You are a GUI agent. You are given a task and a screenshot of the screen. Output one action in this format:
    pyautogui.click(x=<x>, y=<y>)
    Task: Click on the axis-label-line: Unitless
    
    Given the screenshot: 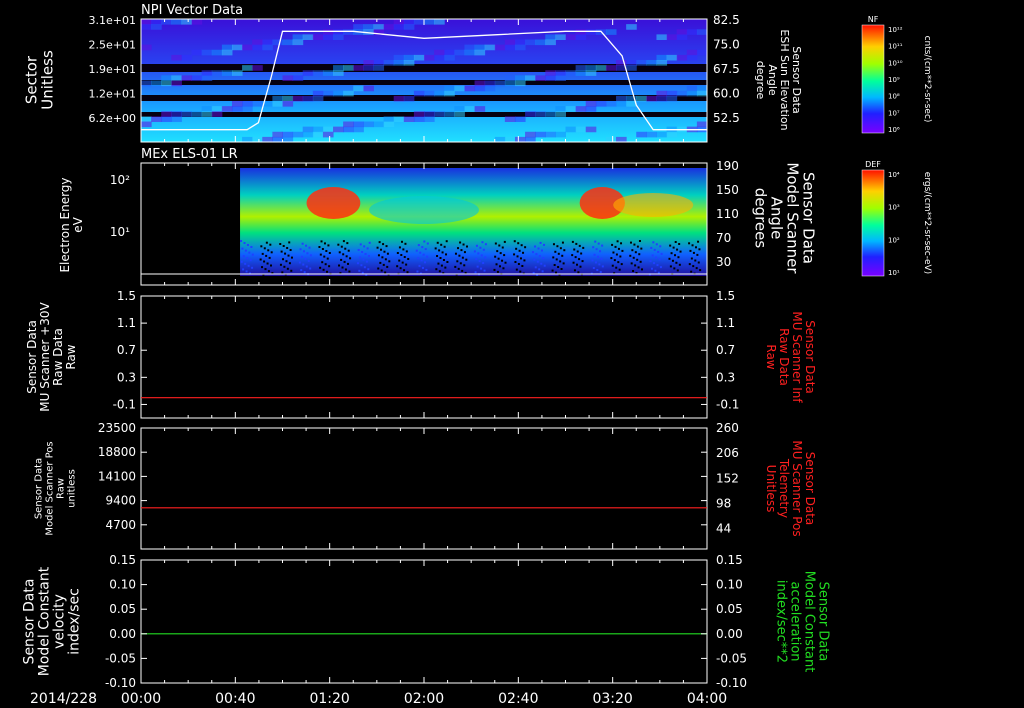 What is the action you would take?
    pyautogui.click(x=48, y=80)
    